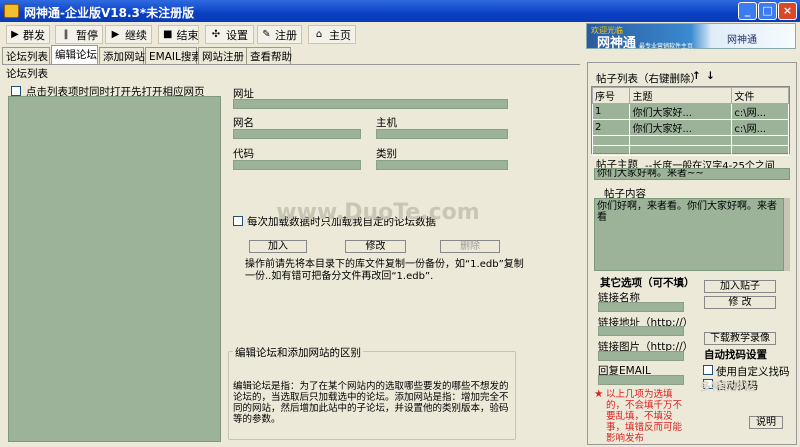 This screenshot has height=447, width=800. What do you see at coordinates (611, 111) in the screenshot?
I see `table-cell: 1` at bounding box center [611, 111].